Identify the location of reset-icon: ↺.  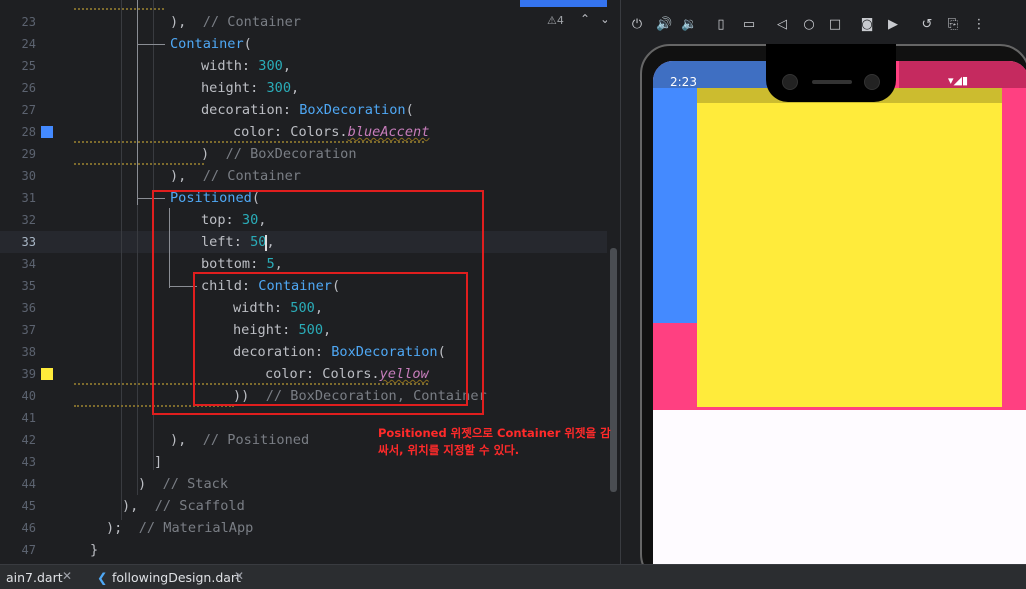
(927, 25).